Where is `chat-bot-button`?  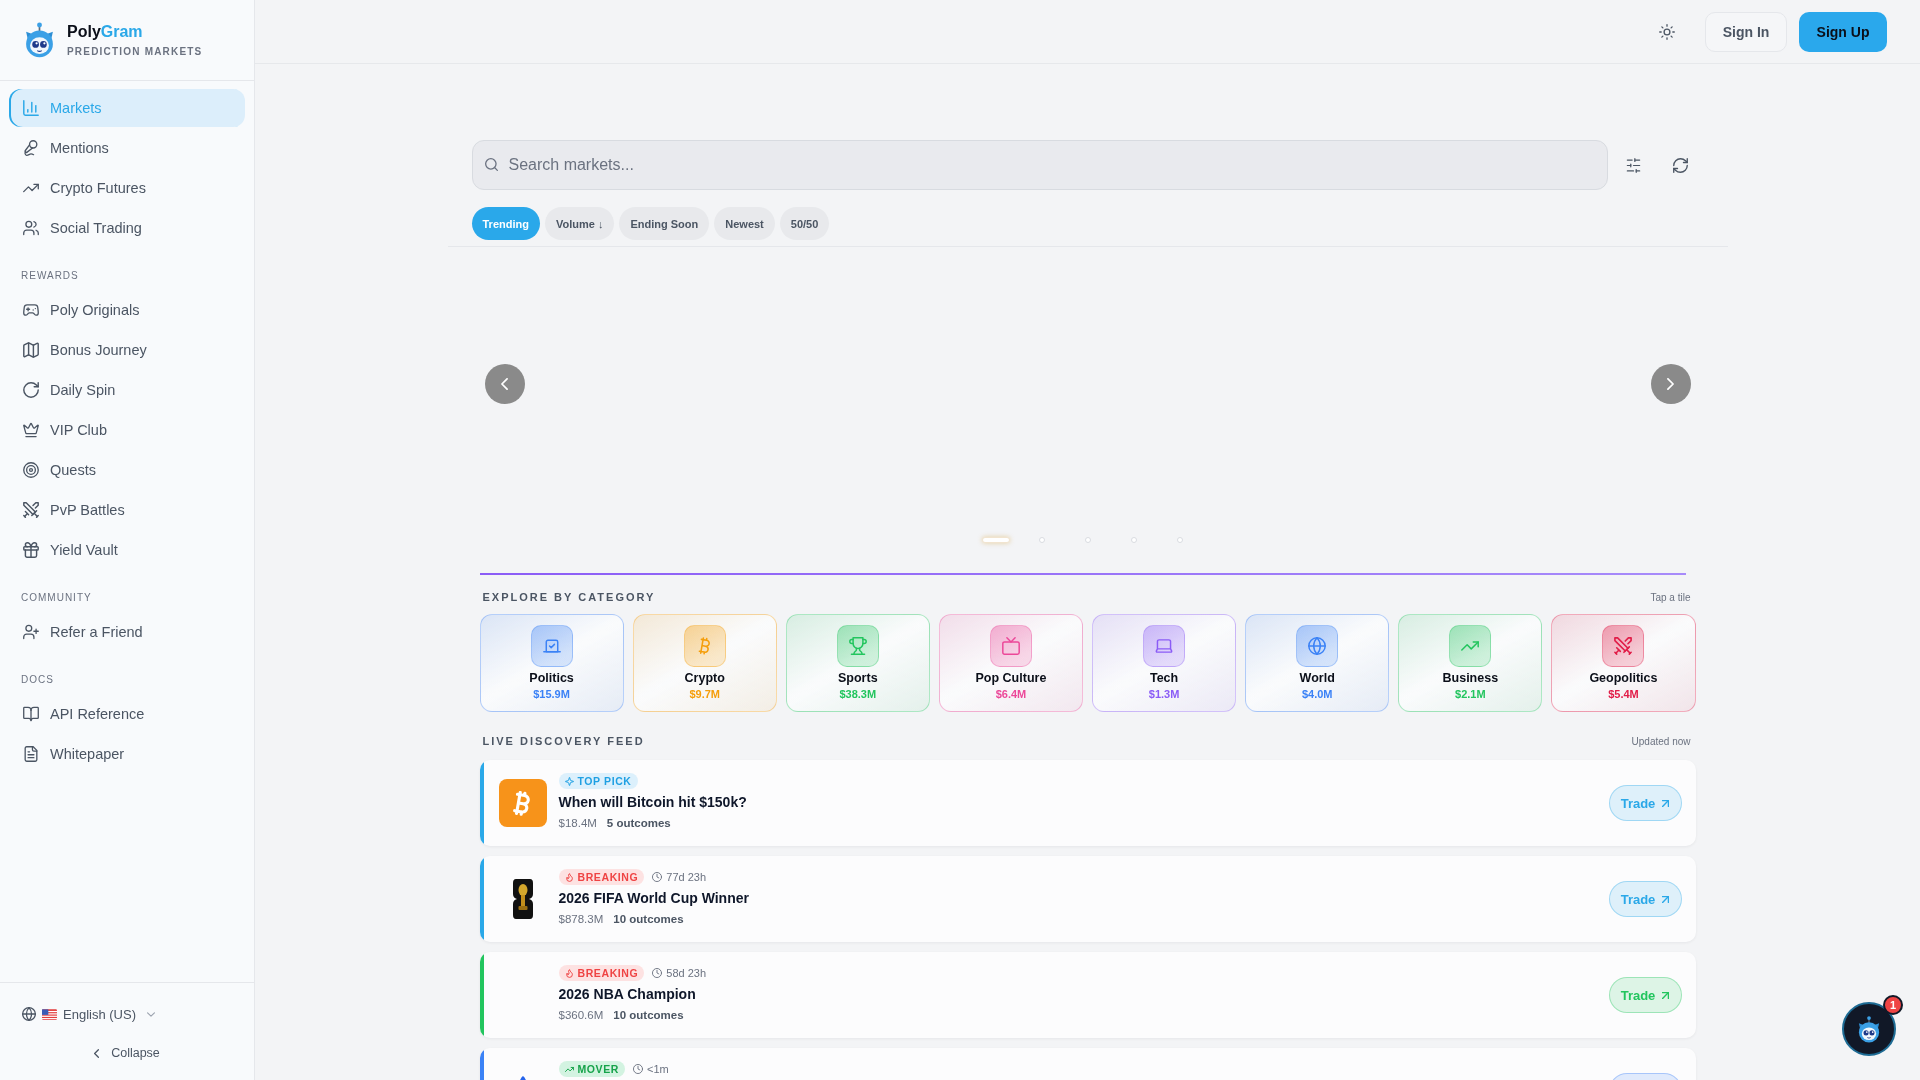
chat-bot-button is located at coordinates (1869, 1029).